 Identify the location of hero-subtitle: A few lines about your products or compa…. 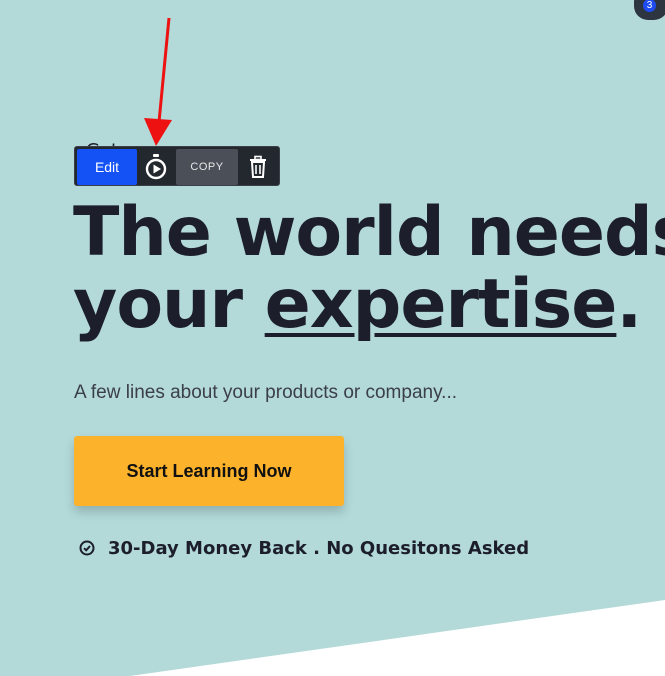
(266, 392).